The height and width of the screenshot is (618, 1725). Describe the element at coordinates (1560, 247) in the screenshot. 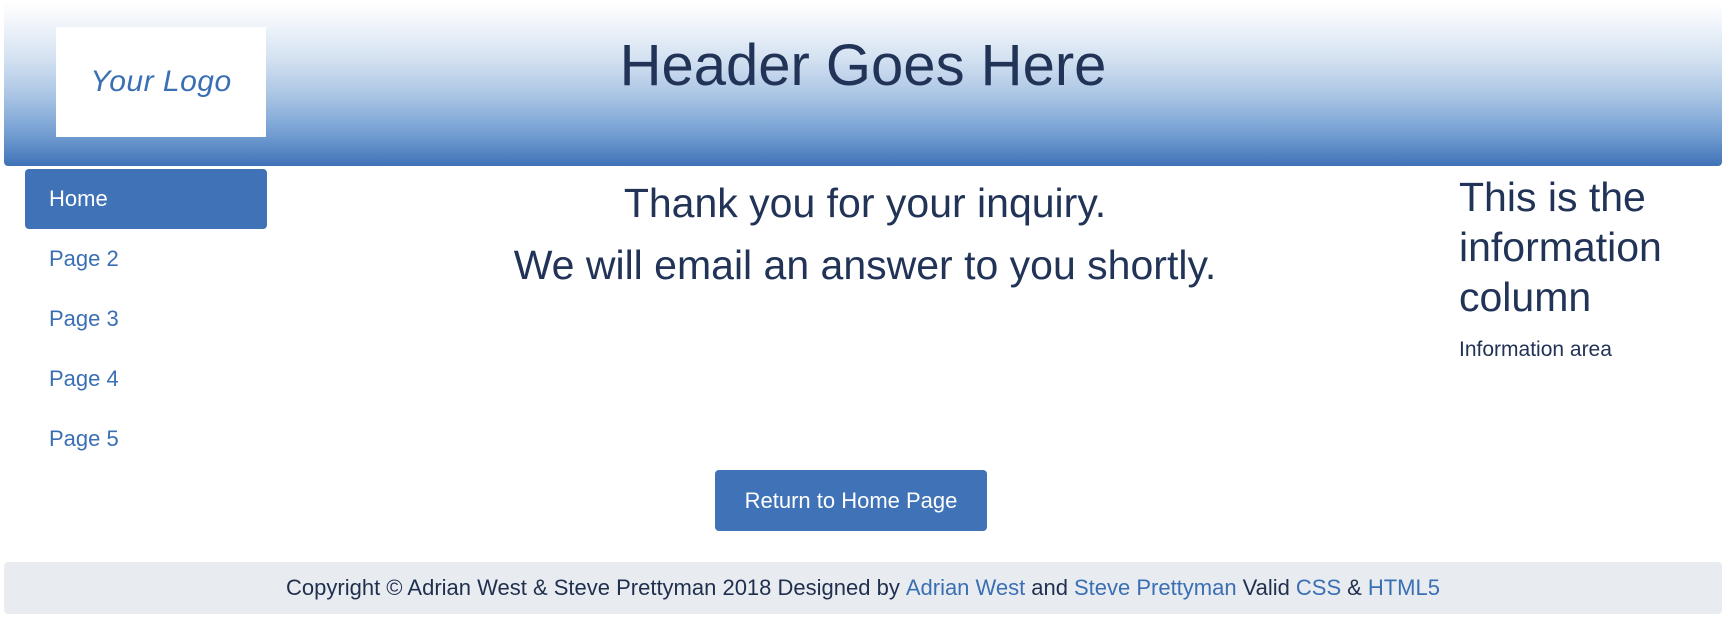

I see `info-column-title: This is the information column` at that location.